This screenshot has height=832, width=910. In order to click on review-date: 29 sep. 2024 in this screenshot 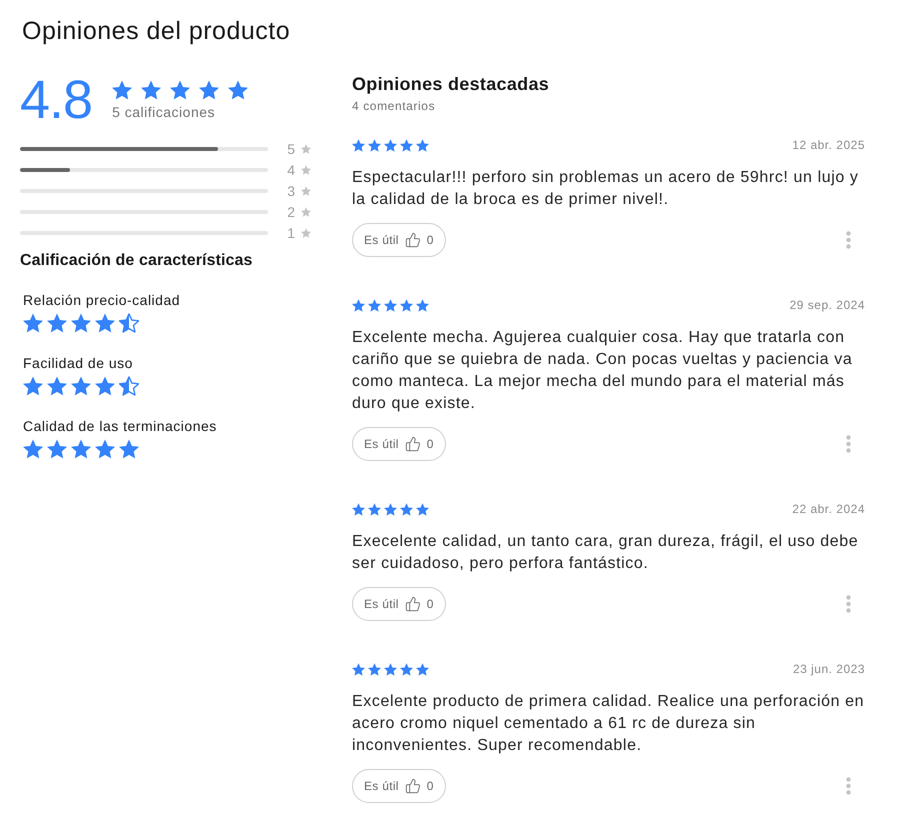, I will do `click(827, 305)`.